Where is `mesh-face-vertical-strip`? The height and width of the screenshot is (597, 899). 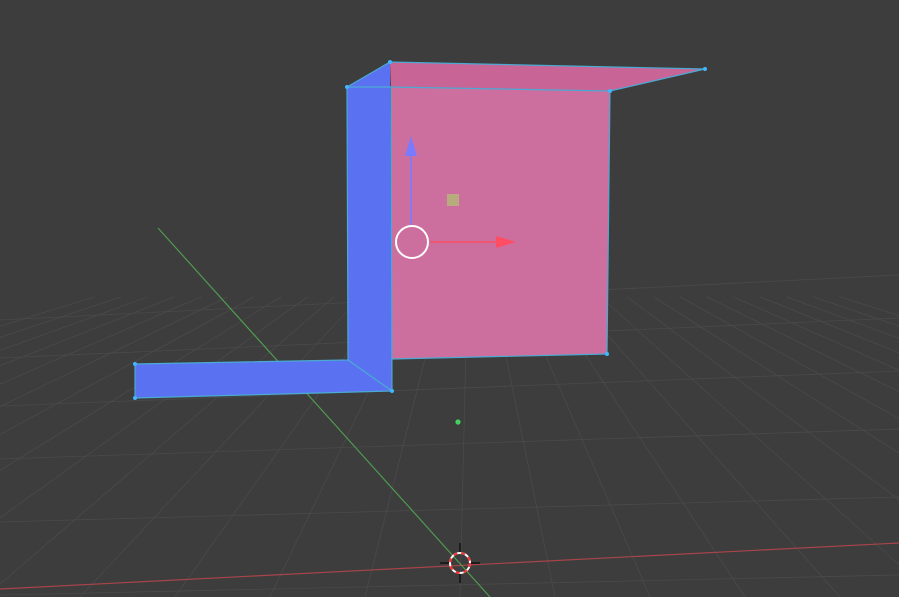
mesh-face-vertical-strip is located at coordinates (369, 226).